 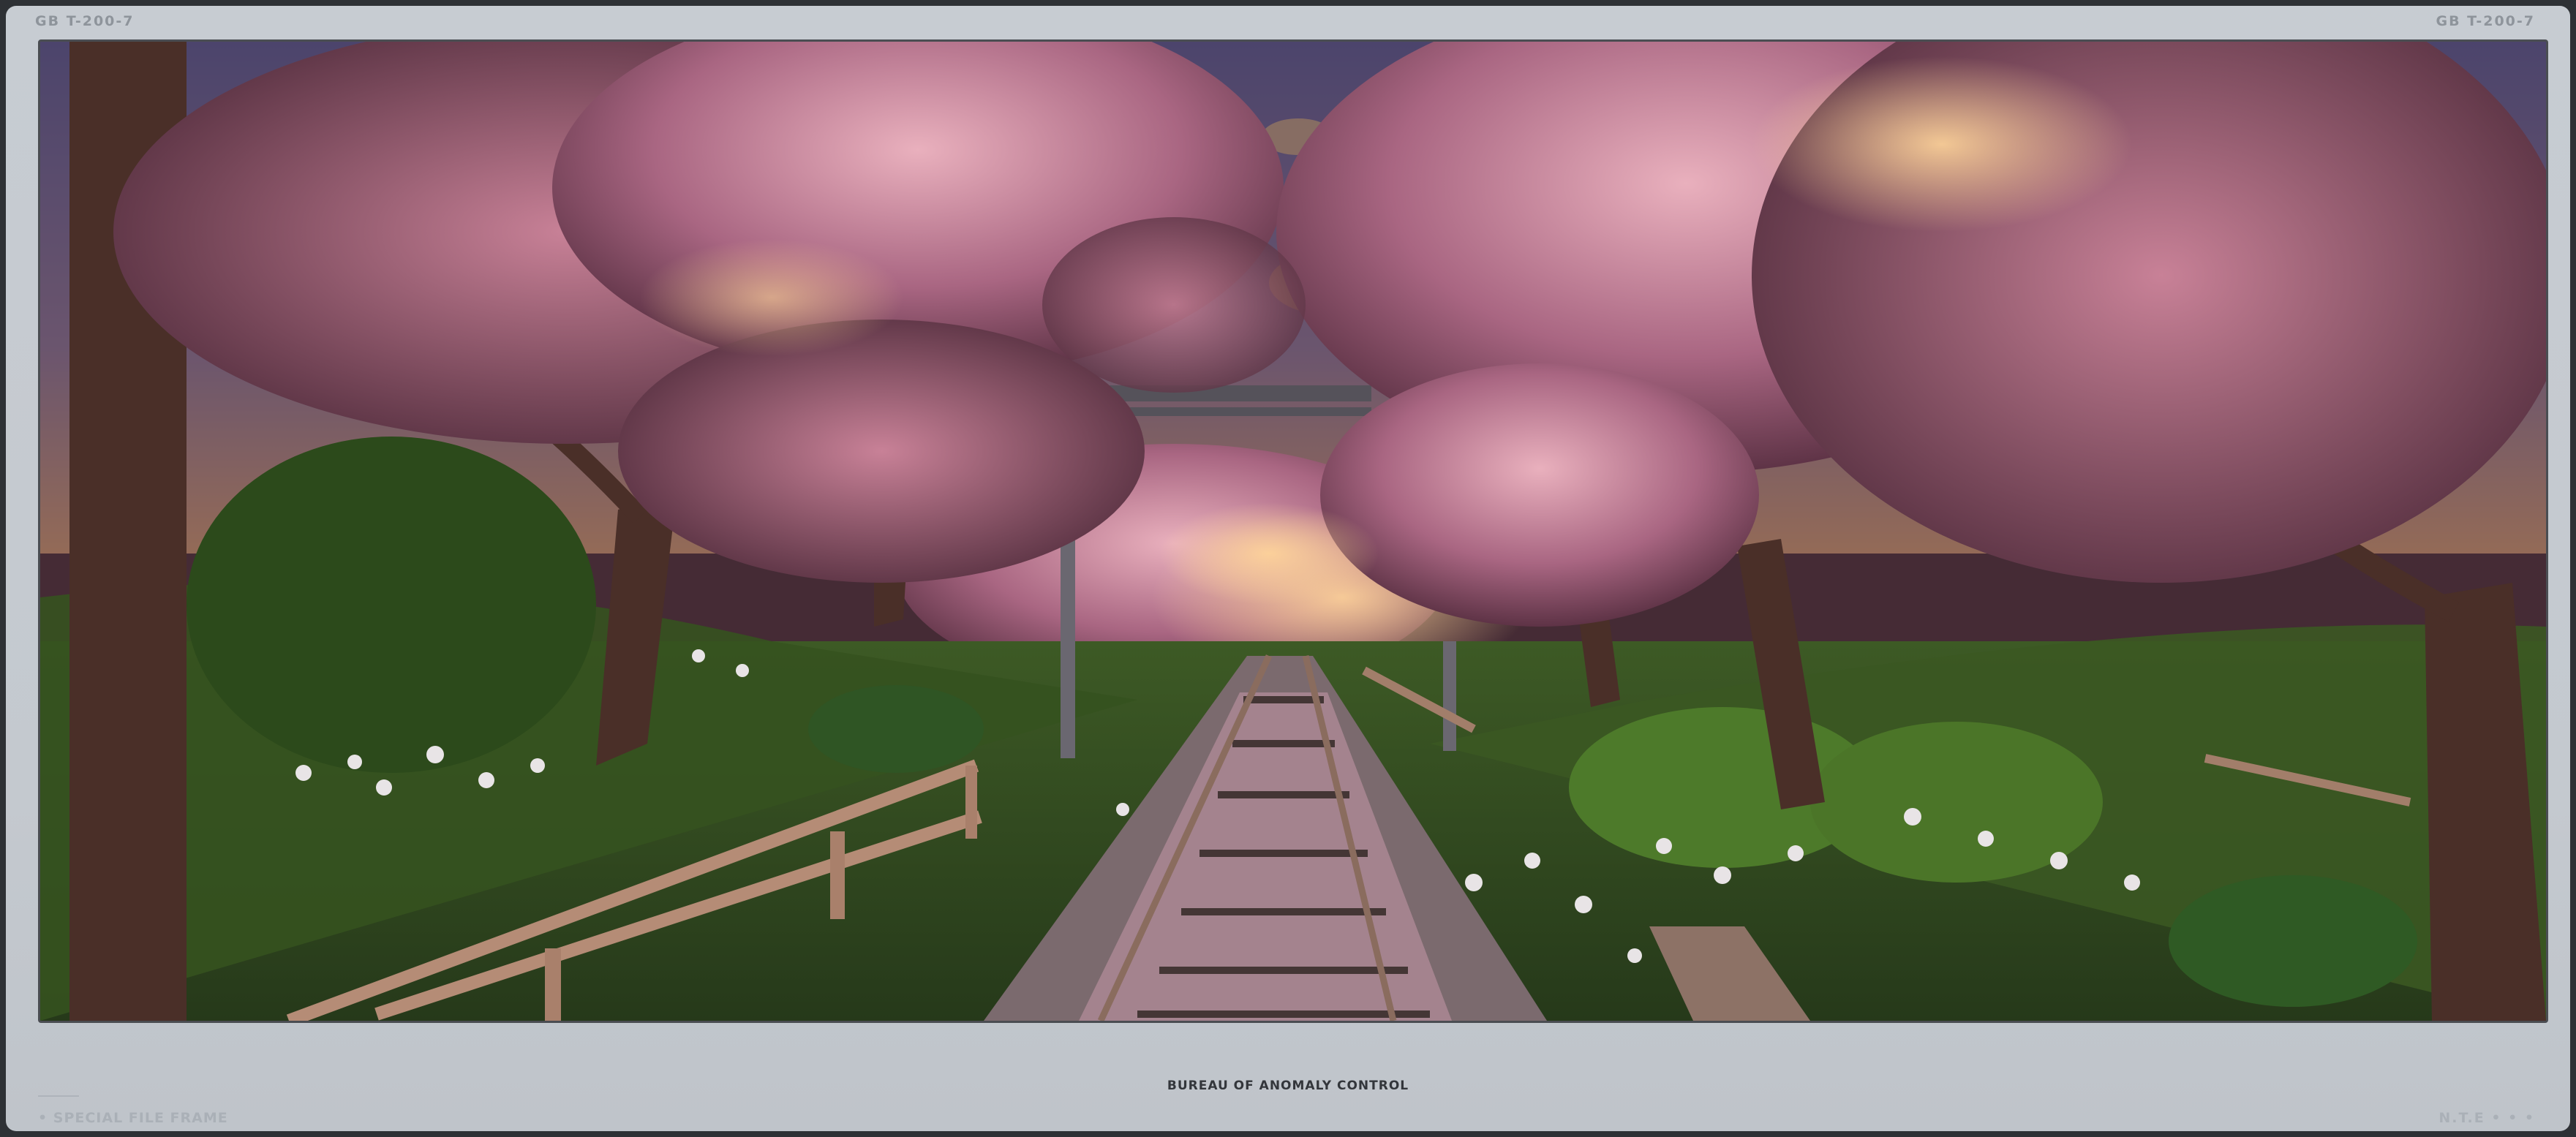 I want to click on footer-divider, so click(x=58, y=1096).